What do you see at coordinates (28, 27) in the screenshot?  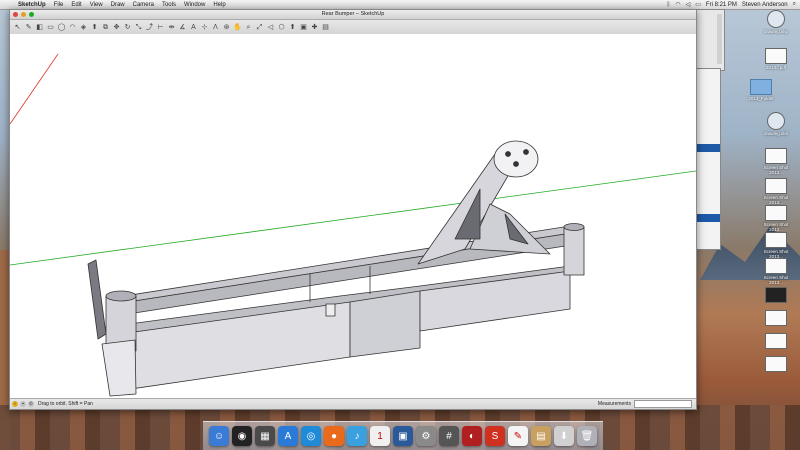 I see `pencil-icon: ✎` at bounding box center [28, 27].